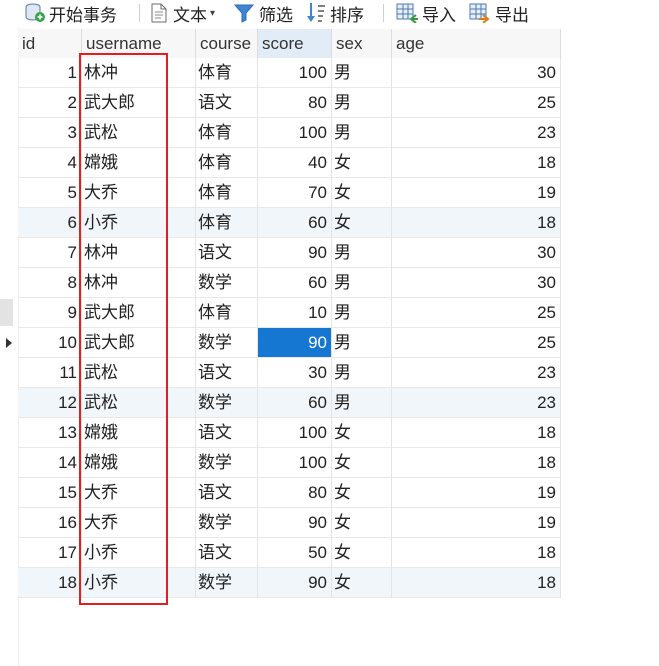 The image size is (659, 666). Describe the element at coordinates (50, 403) in the screenshot. I see `cell-id: 12` at that location.